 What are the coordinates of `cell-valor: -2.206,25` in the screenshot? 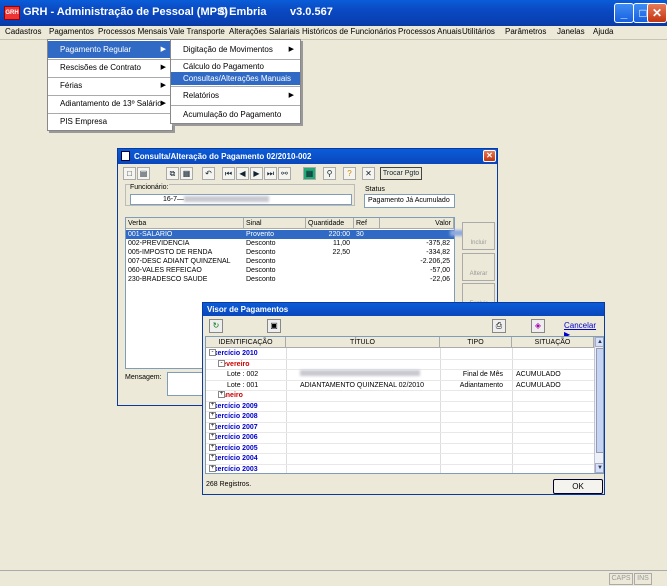 It's located at (435, 261).